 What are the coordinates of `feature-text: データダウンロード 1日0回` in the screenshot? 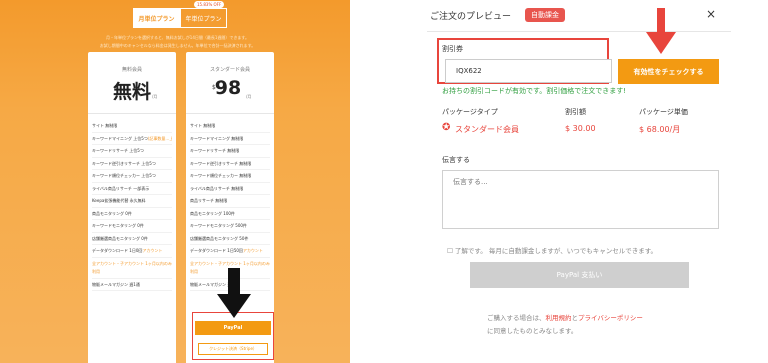 It's located at (117, 250).